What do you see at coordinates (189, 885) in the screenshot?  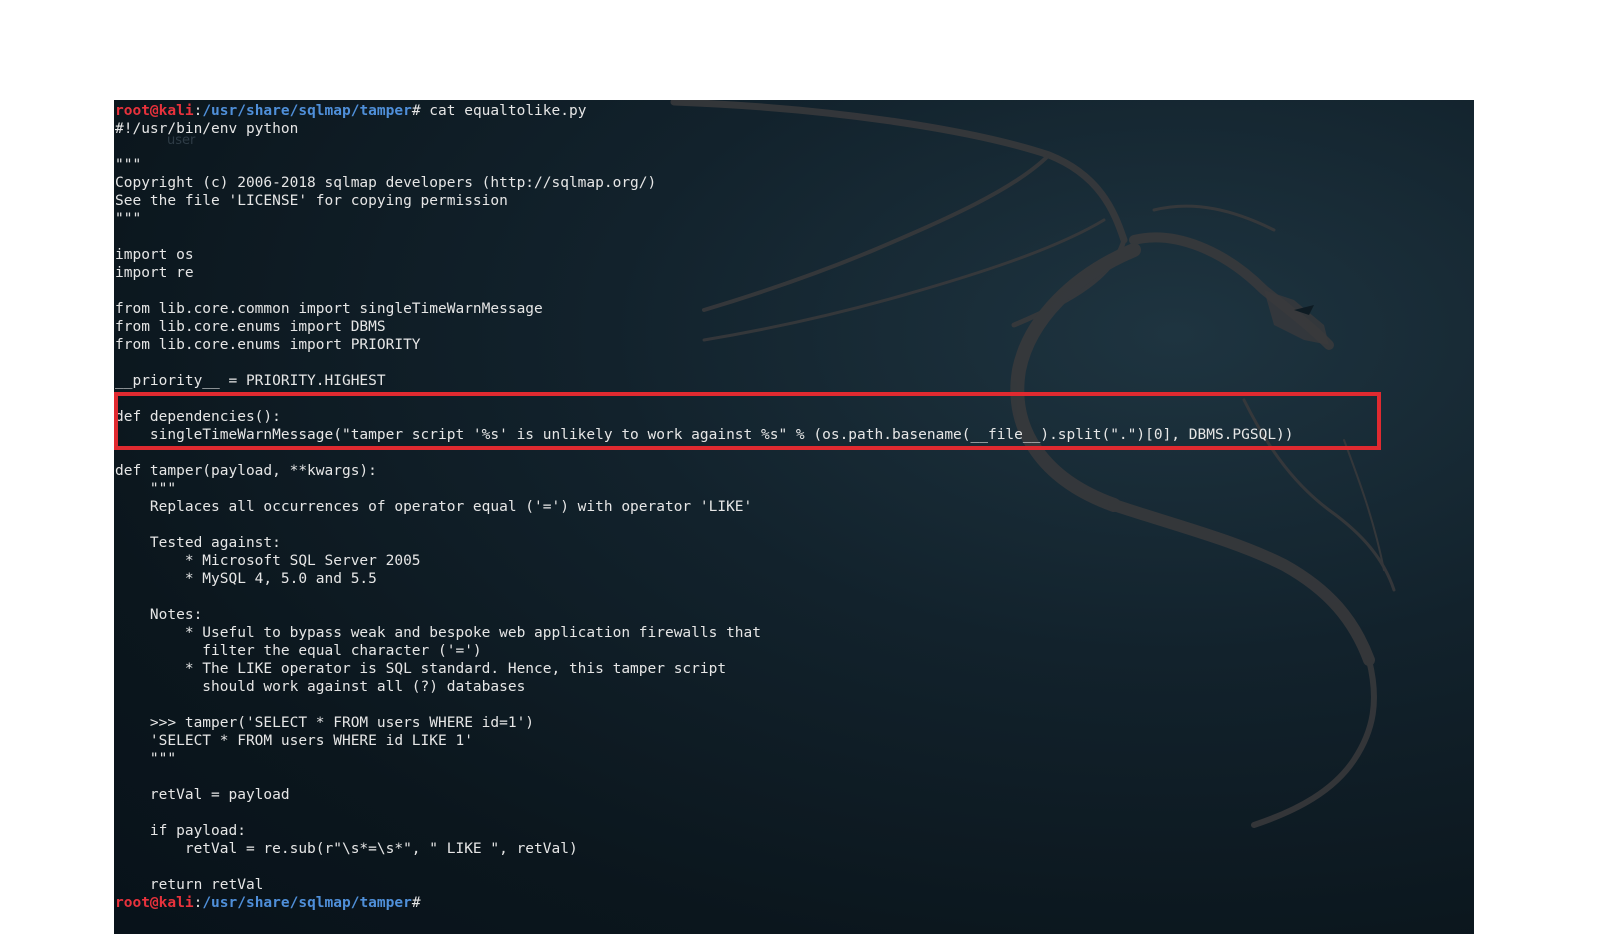 I see `code-line: return retVal` at bounding box center [189, 885].